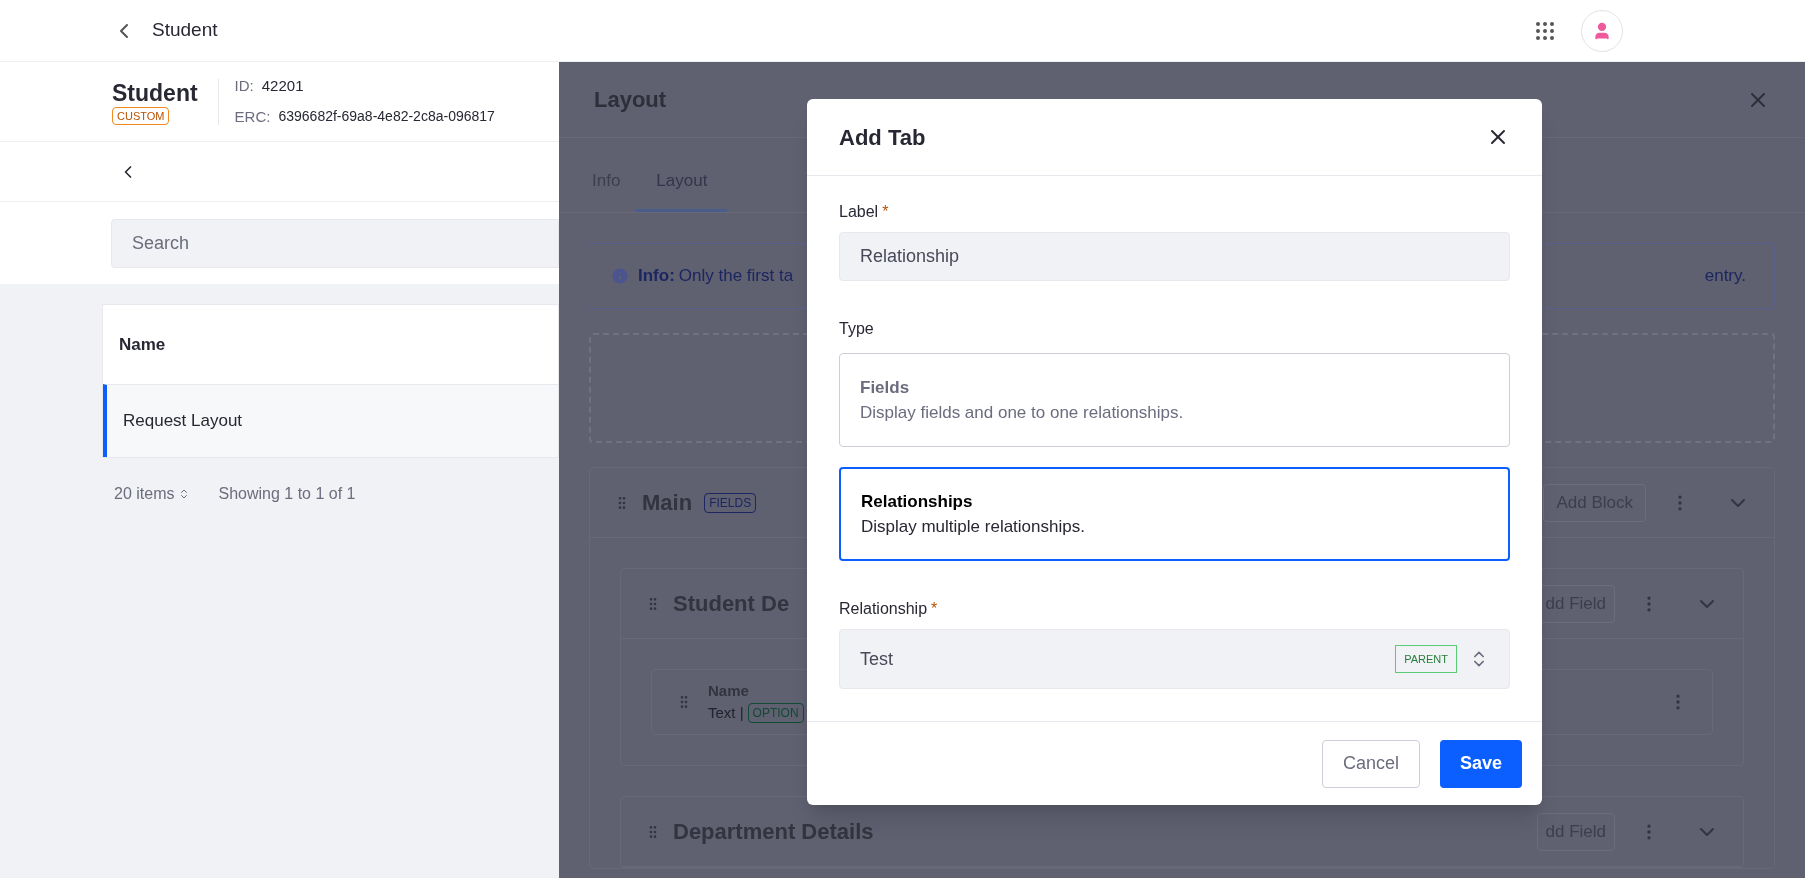 This screenshot has width=1805, height=878. Describe the element at coordinates (244, 86) in the screenshot. I see `id-label: ID:` at that location.